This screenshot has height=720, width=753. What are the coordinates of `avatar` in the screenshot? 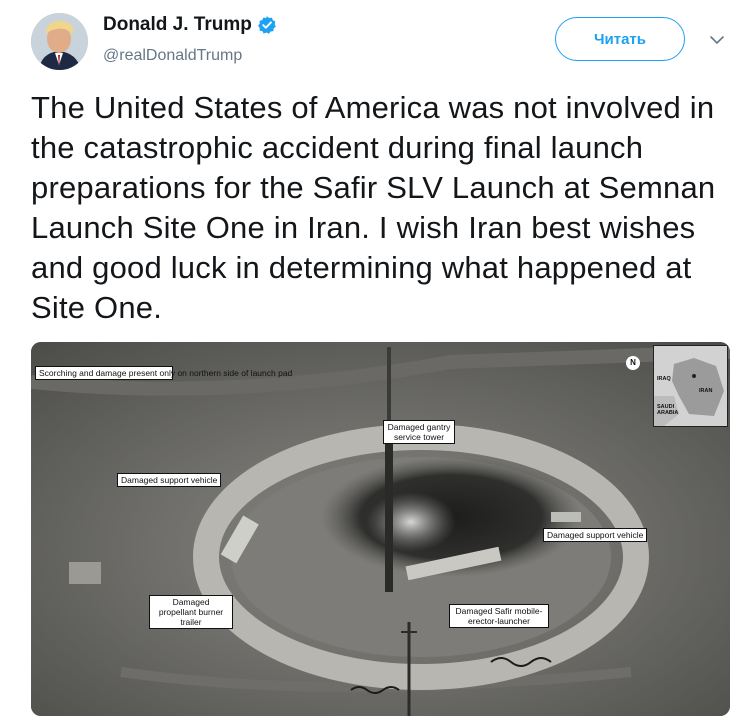 It's located at (59, 41).